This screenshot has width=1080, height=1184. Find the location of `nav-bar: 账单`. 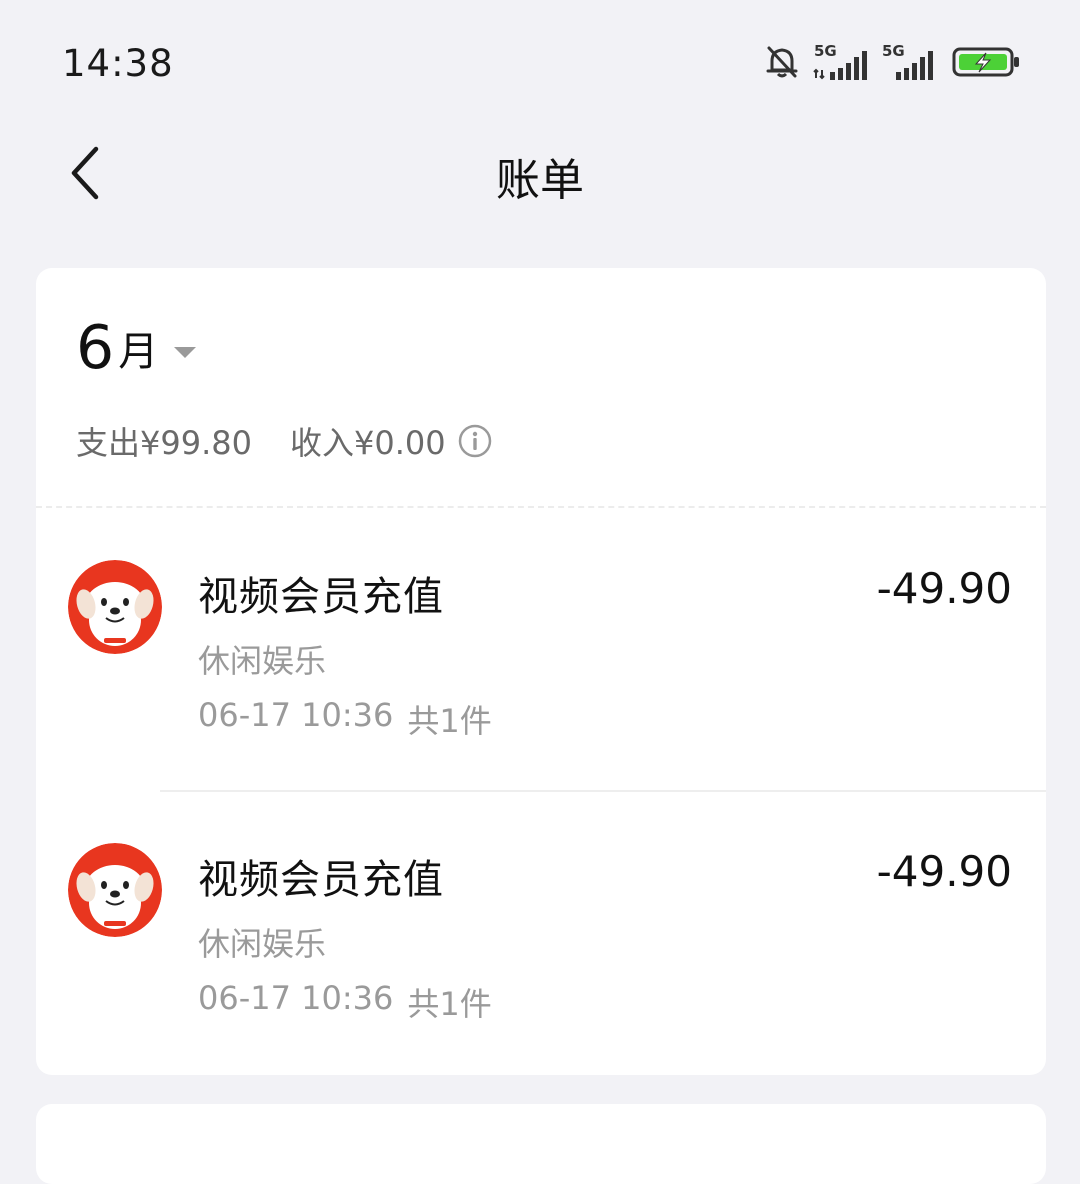

nav-bar: 账单 is located at coordinates (540, 175).